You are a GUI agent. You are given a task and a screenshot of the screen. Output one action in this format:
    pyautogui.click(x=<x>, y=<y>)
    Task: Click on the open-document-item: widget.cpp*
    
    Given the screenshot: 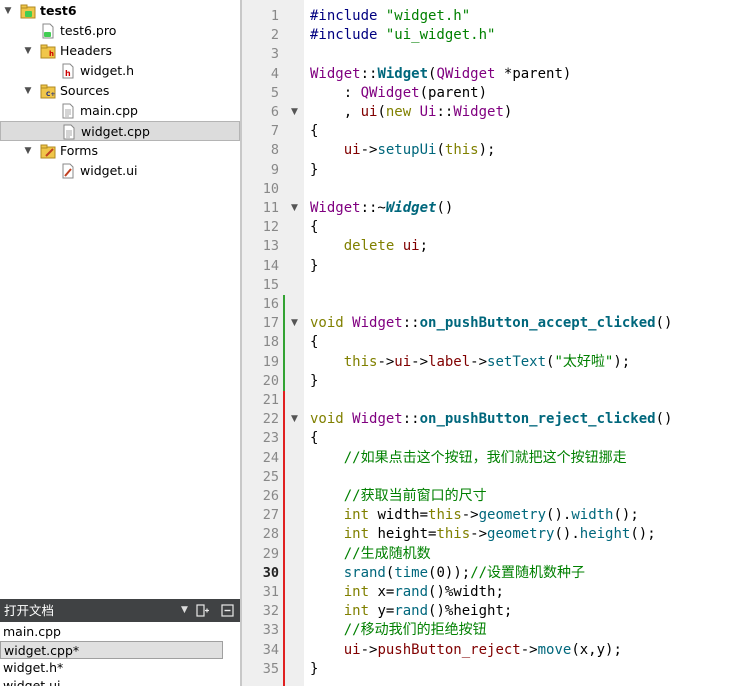 What is the action you would take?
    pyautogui.click(x=111, y=650)
    